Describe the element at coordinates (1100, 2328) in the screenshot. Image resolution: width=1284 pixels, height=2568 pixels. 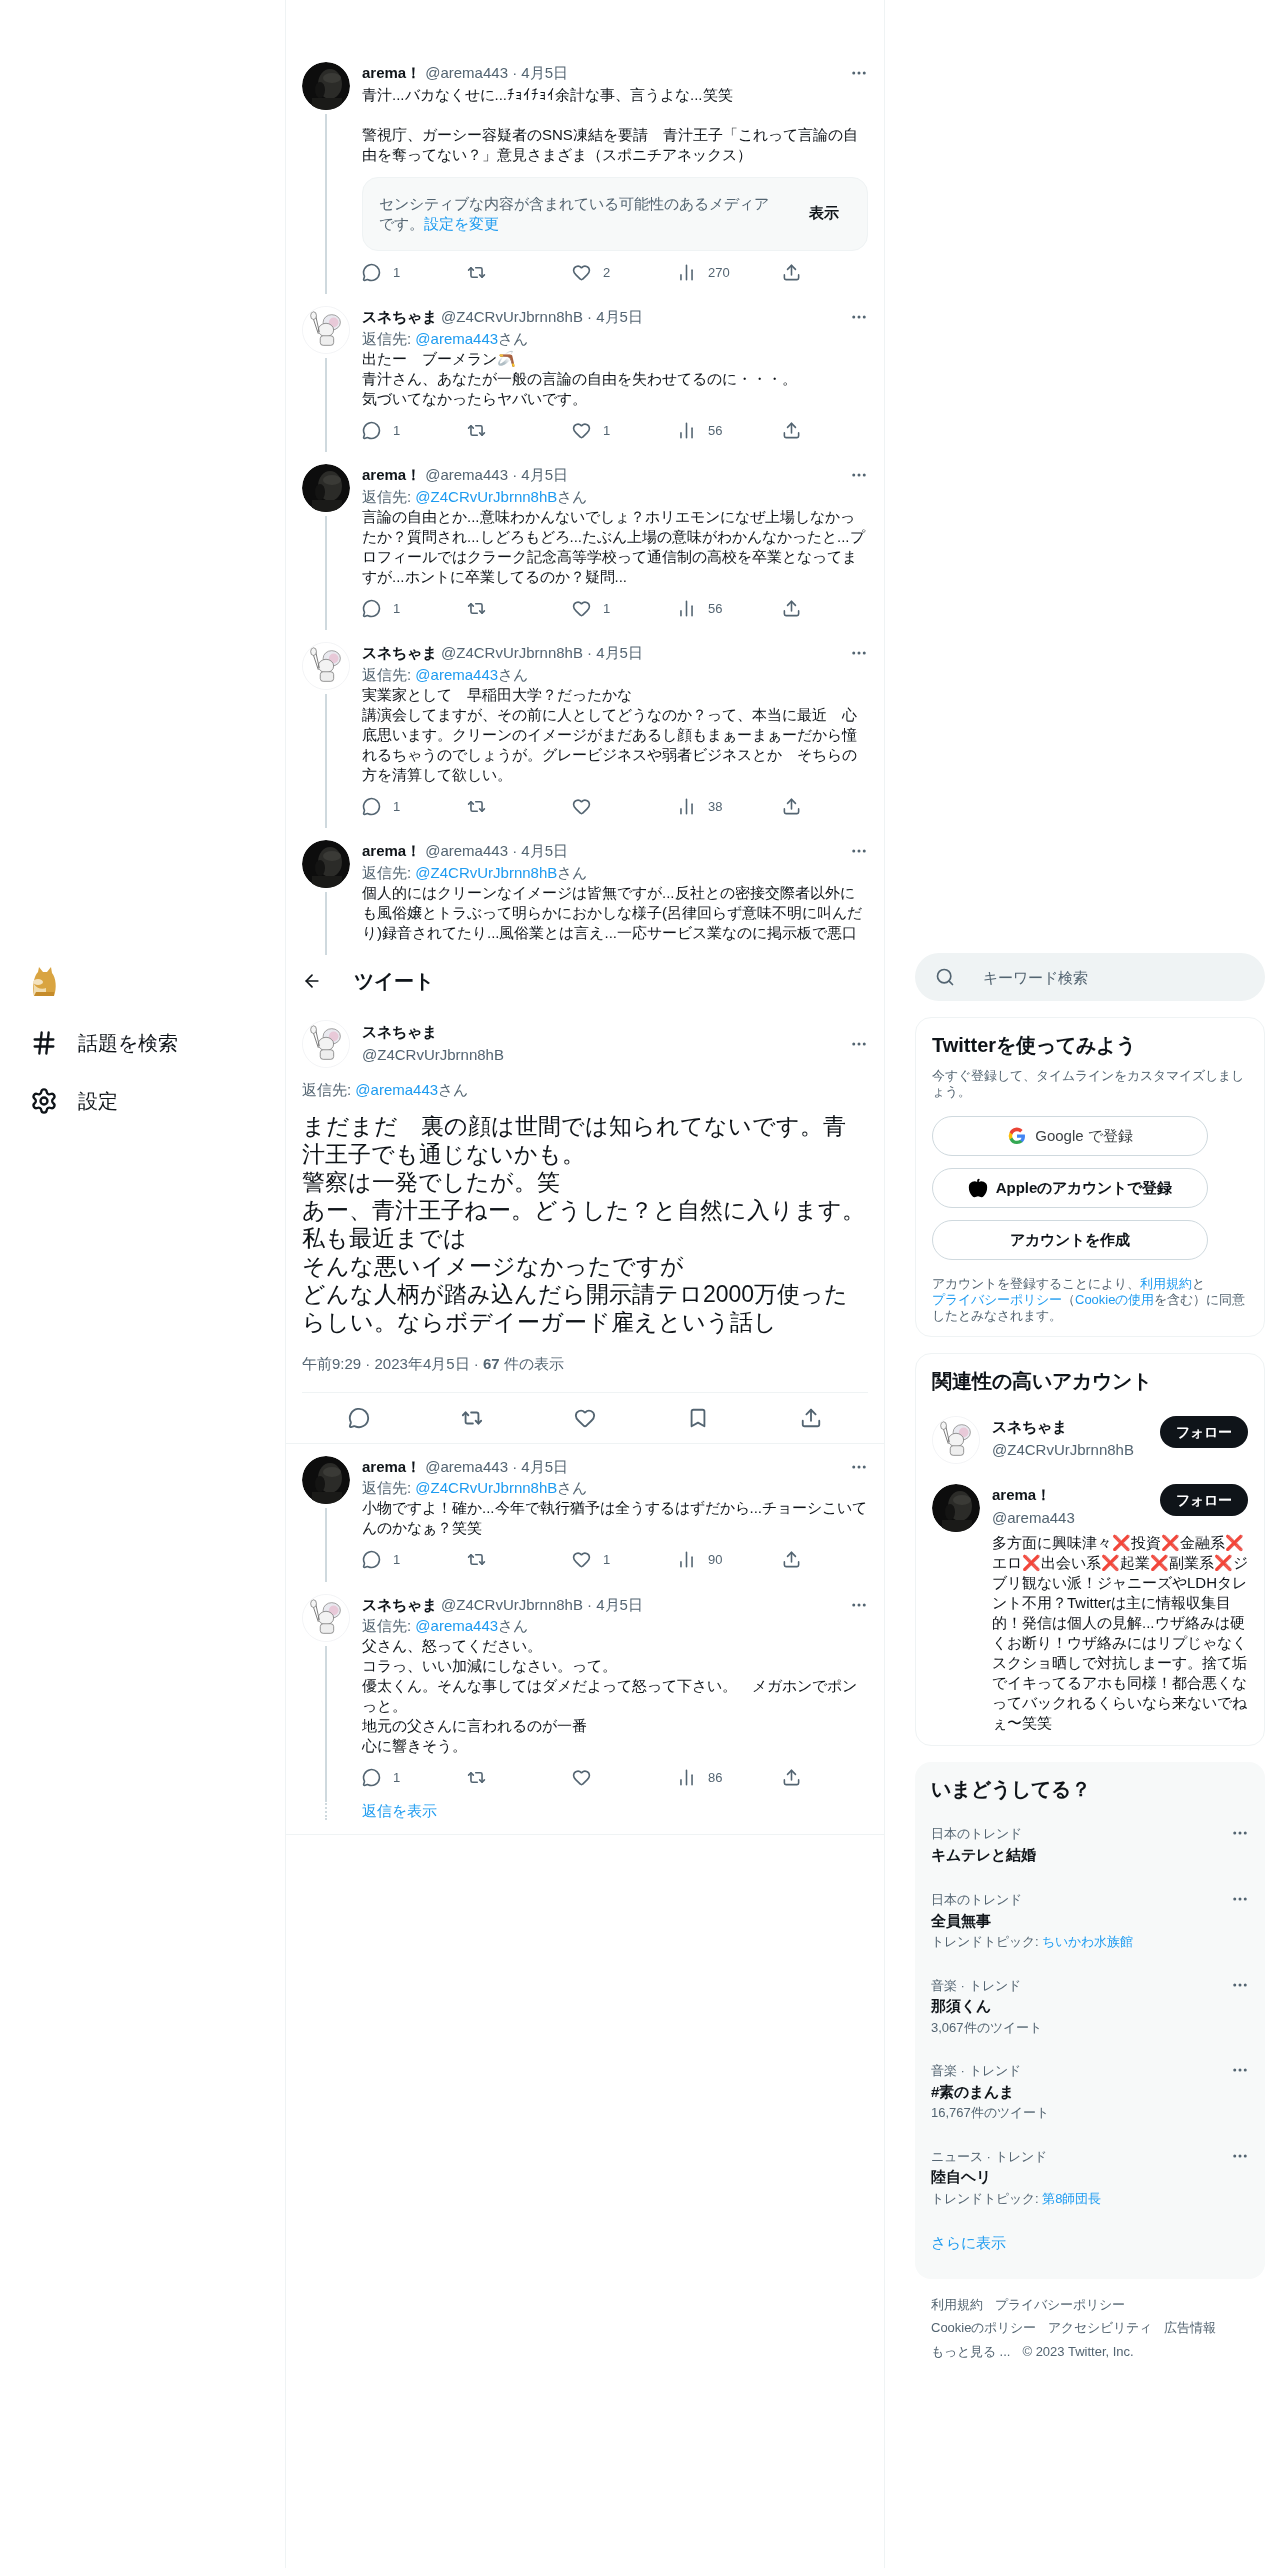
I see `footer-link: アクセシビリティ` at that location.